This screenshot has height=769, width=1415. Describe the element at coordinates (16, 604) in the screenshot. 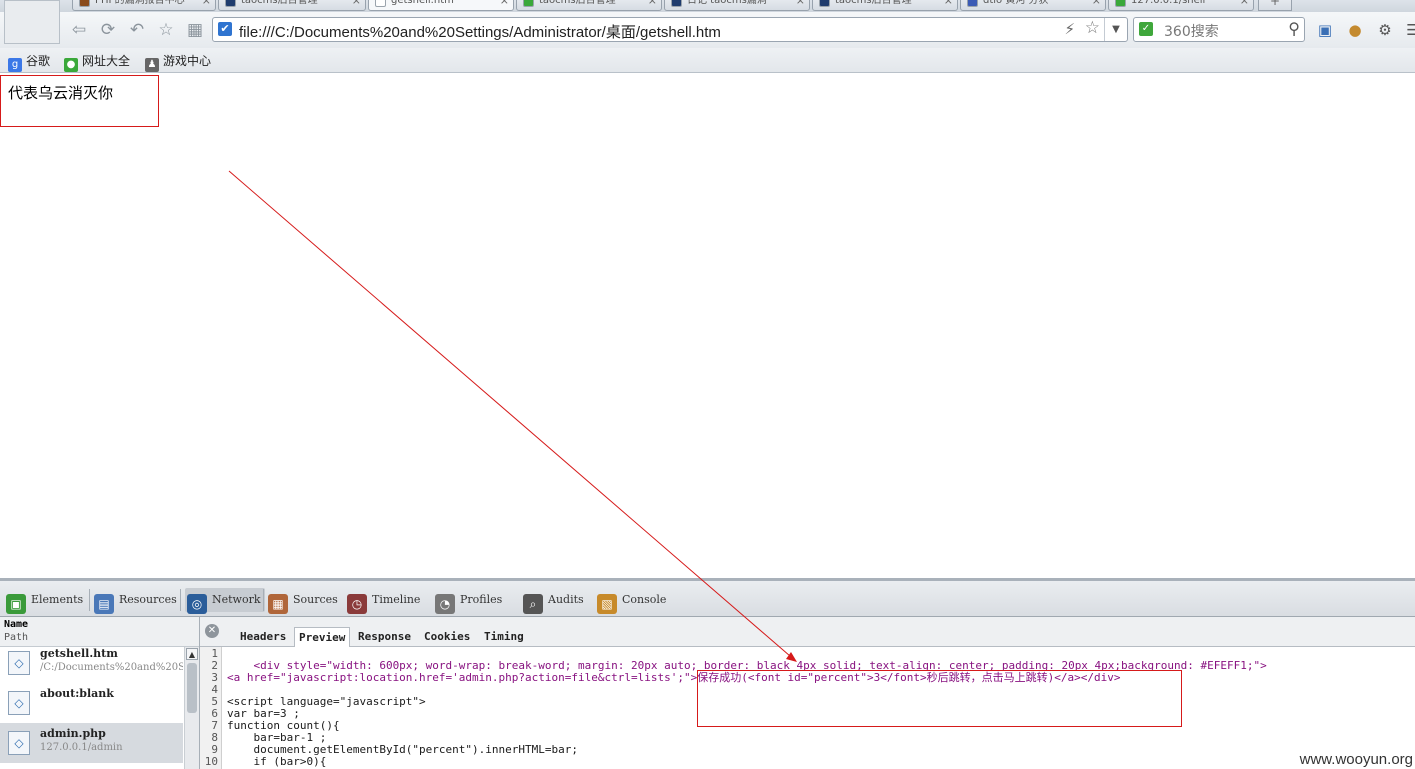

I see `elements-icon: ▣` at that location.